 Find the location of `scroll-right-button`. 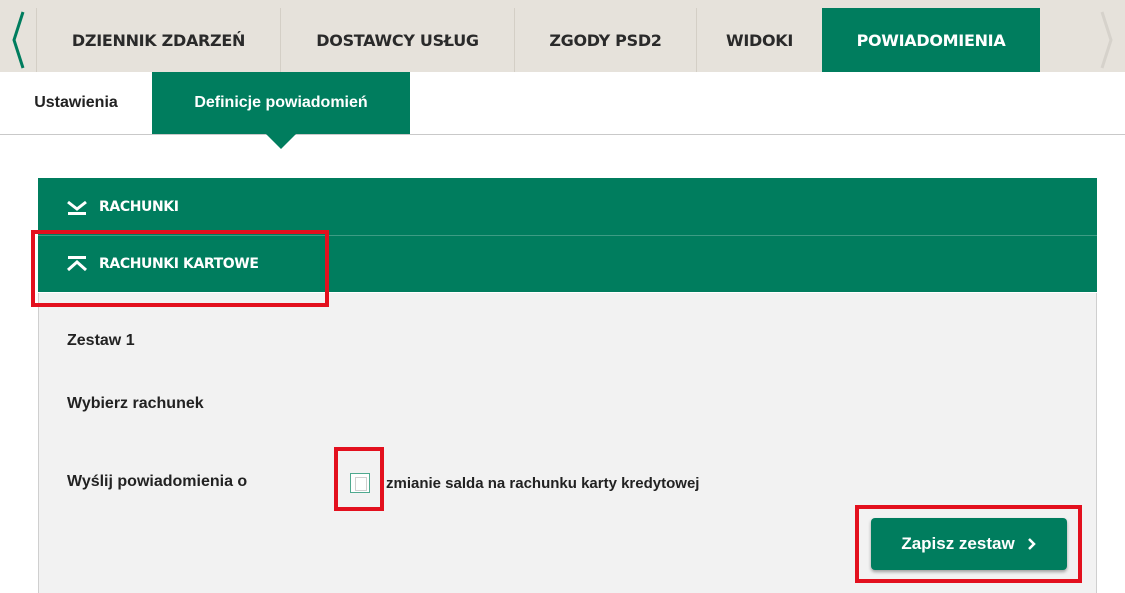

scroll-right-button is located at coordinates (1107, 40).